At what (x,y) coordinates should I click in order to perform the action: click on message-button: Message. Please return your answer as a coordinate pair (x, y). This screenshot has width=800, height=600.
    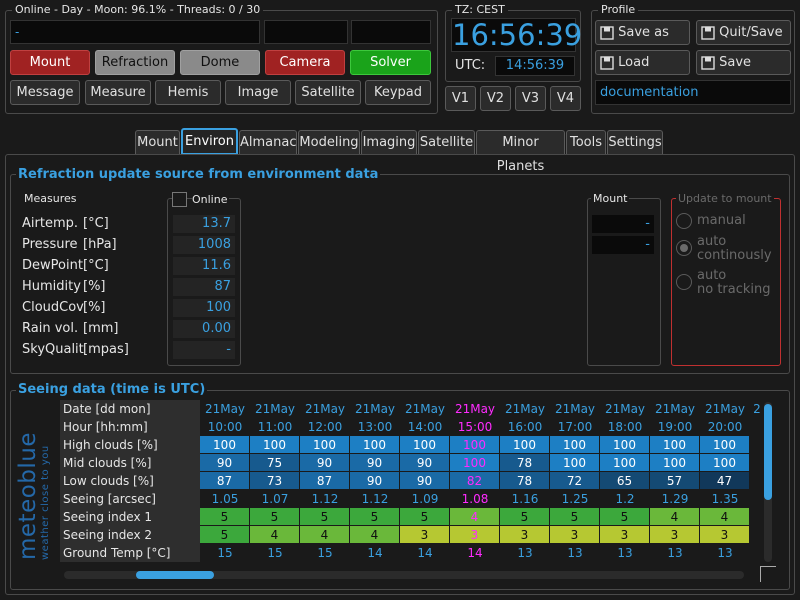
    Looking at the image, I should click on (45, 92).